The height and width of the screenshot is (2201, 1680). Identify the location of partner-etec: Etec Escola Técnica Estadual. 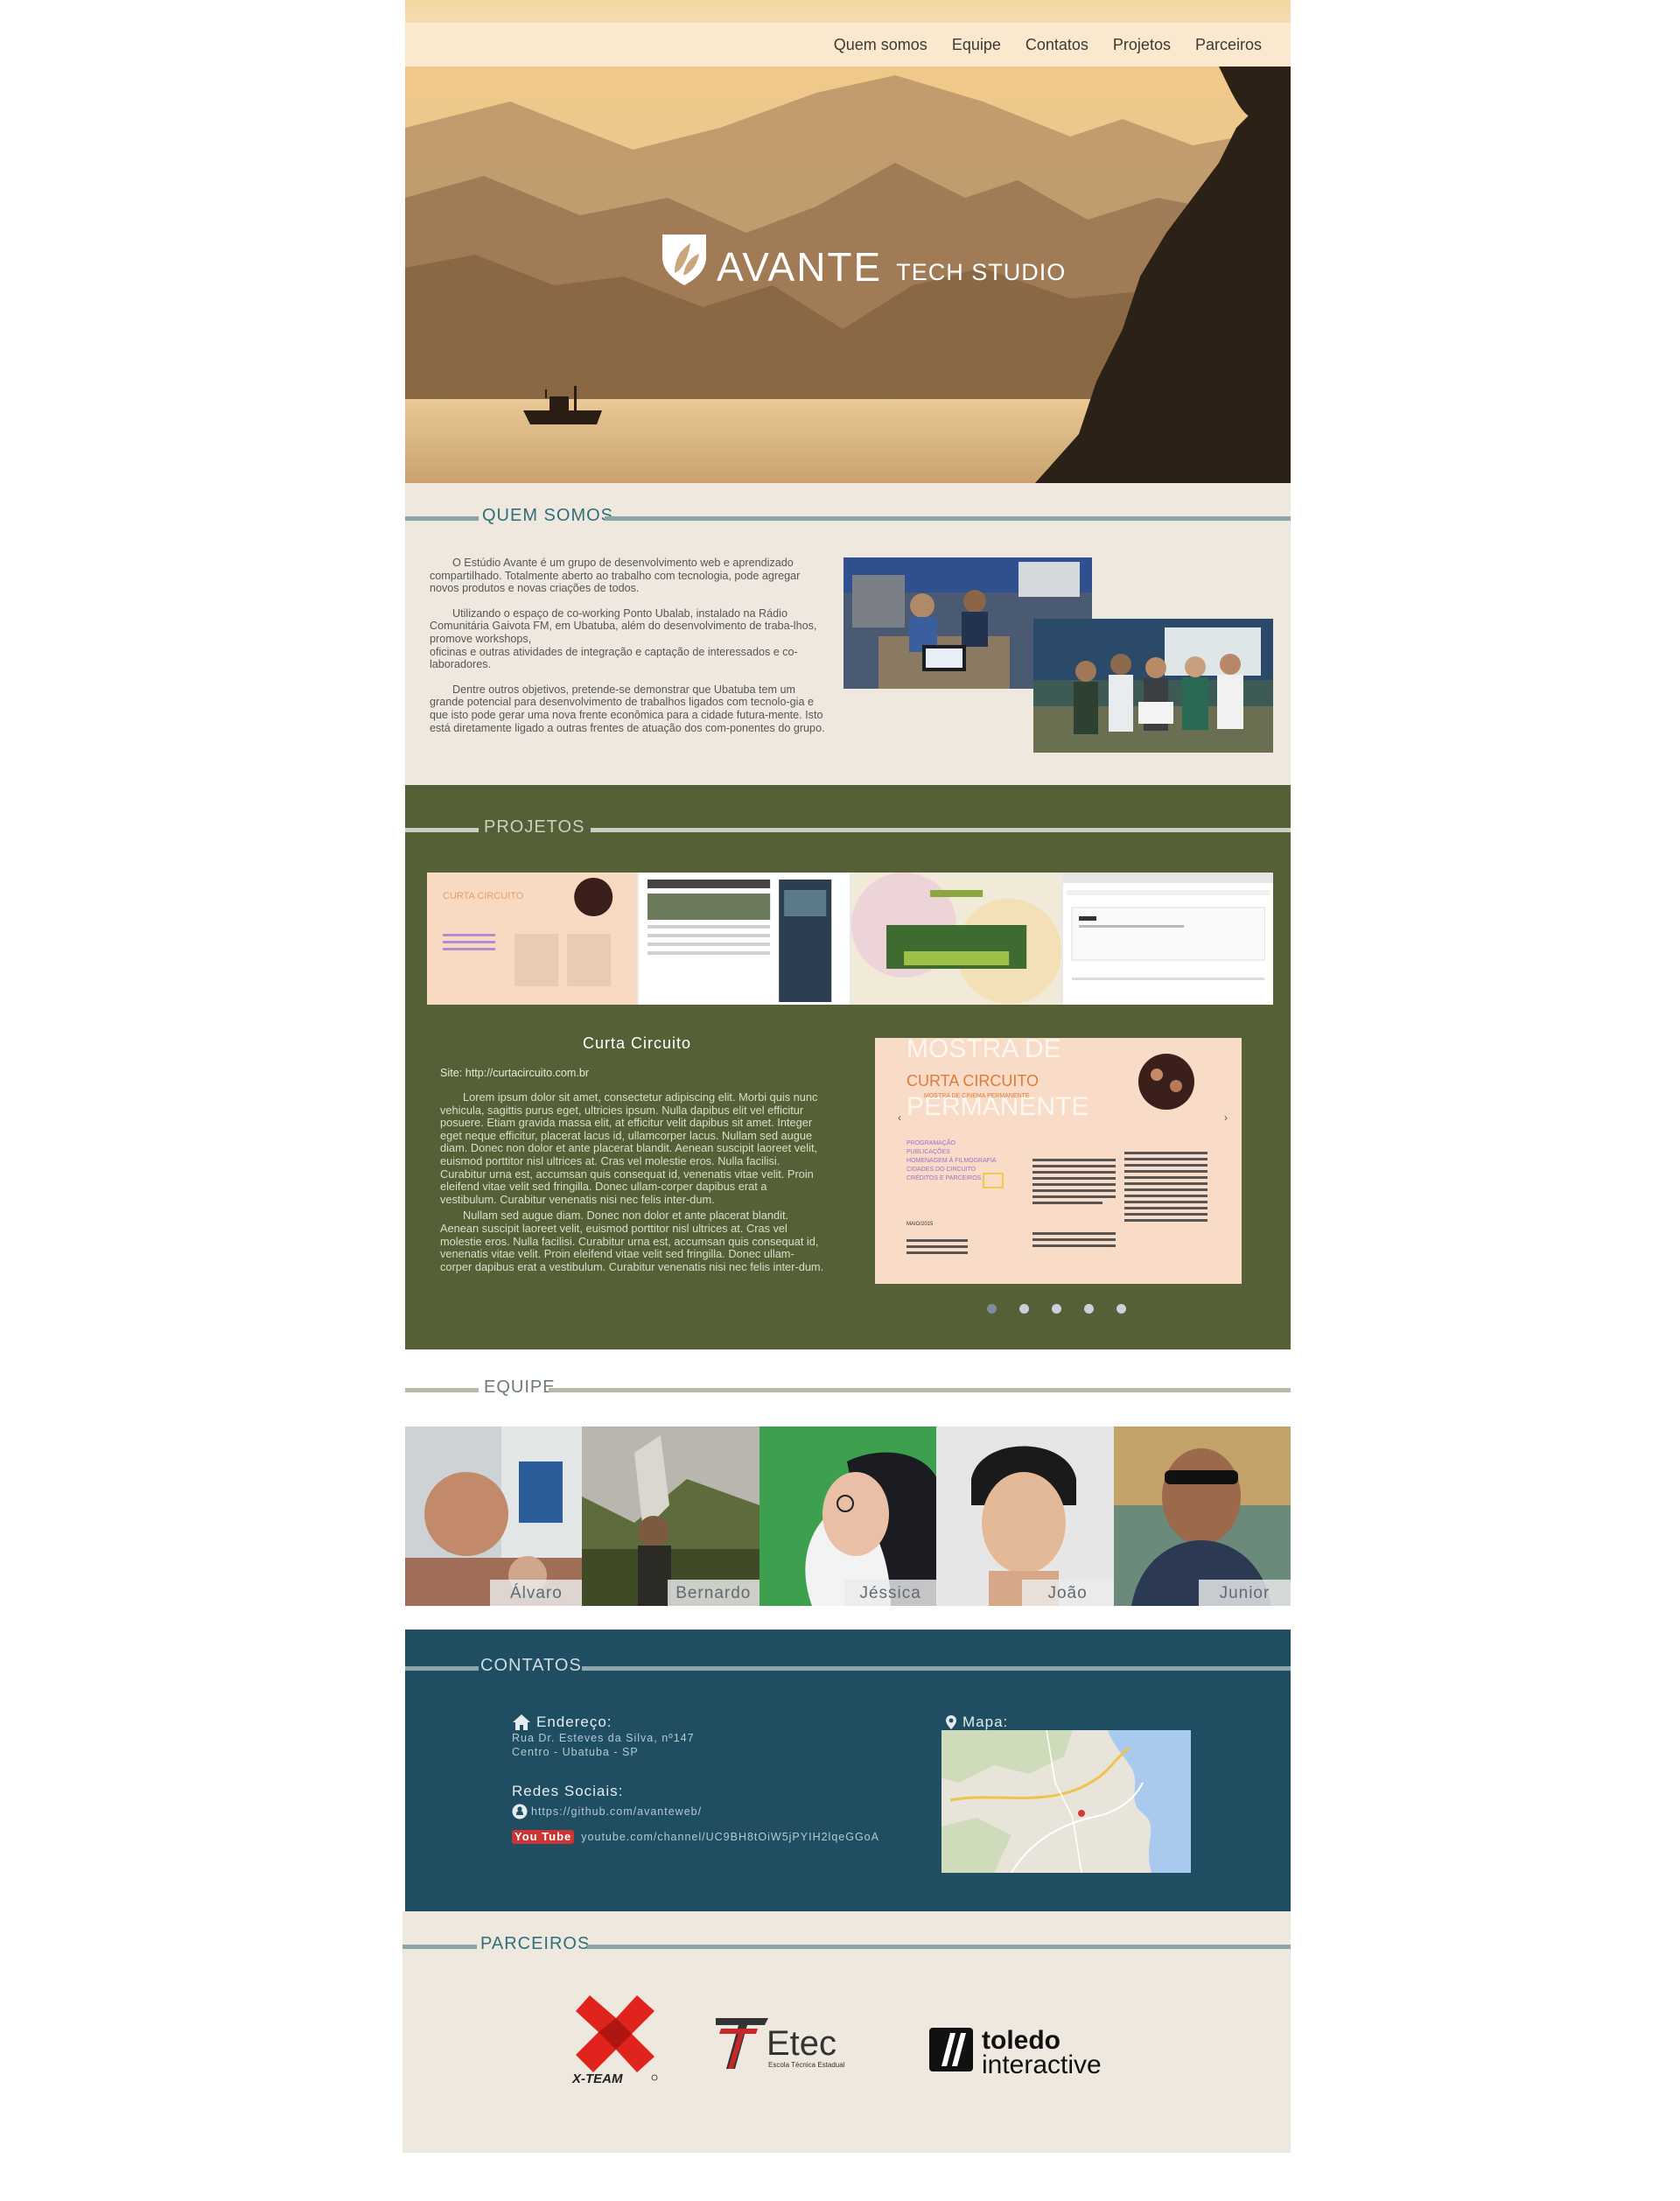
(786, 2046).